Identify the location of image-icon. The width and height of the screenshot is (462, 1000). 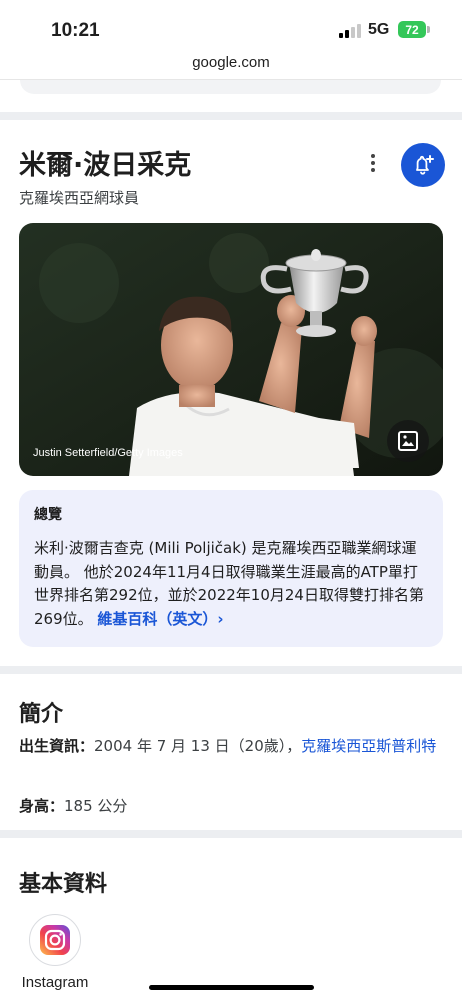
(408, 441).